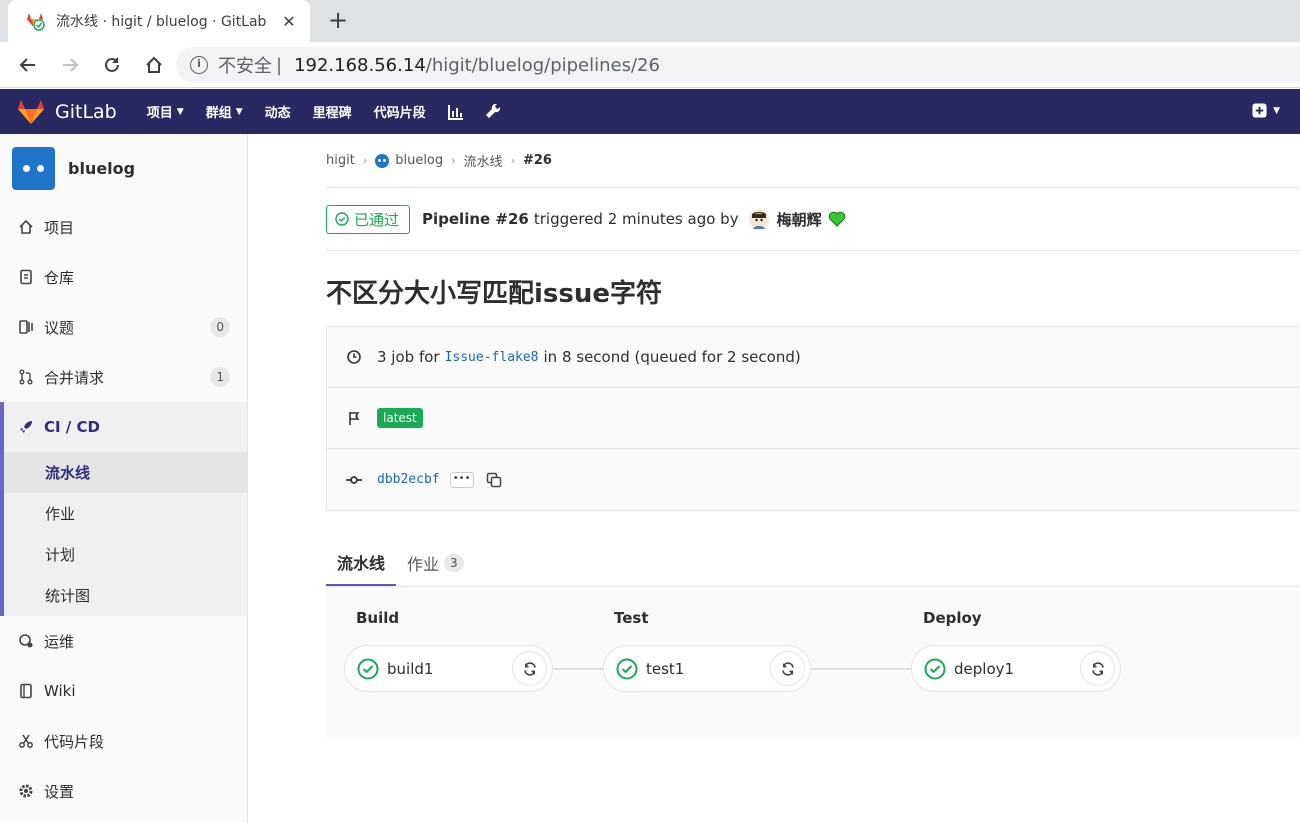  I want to click on sidebar-item-label: 议题, so click(59, 327).